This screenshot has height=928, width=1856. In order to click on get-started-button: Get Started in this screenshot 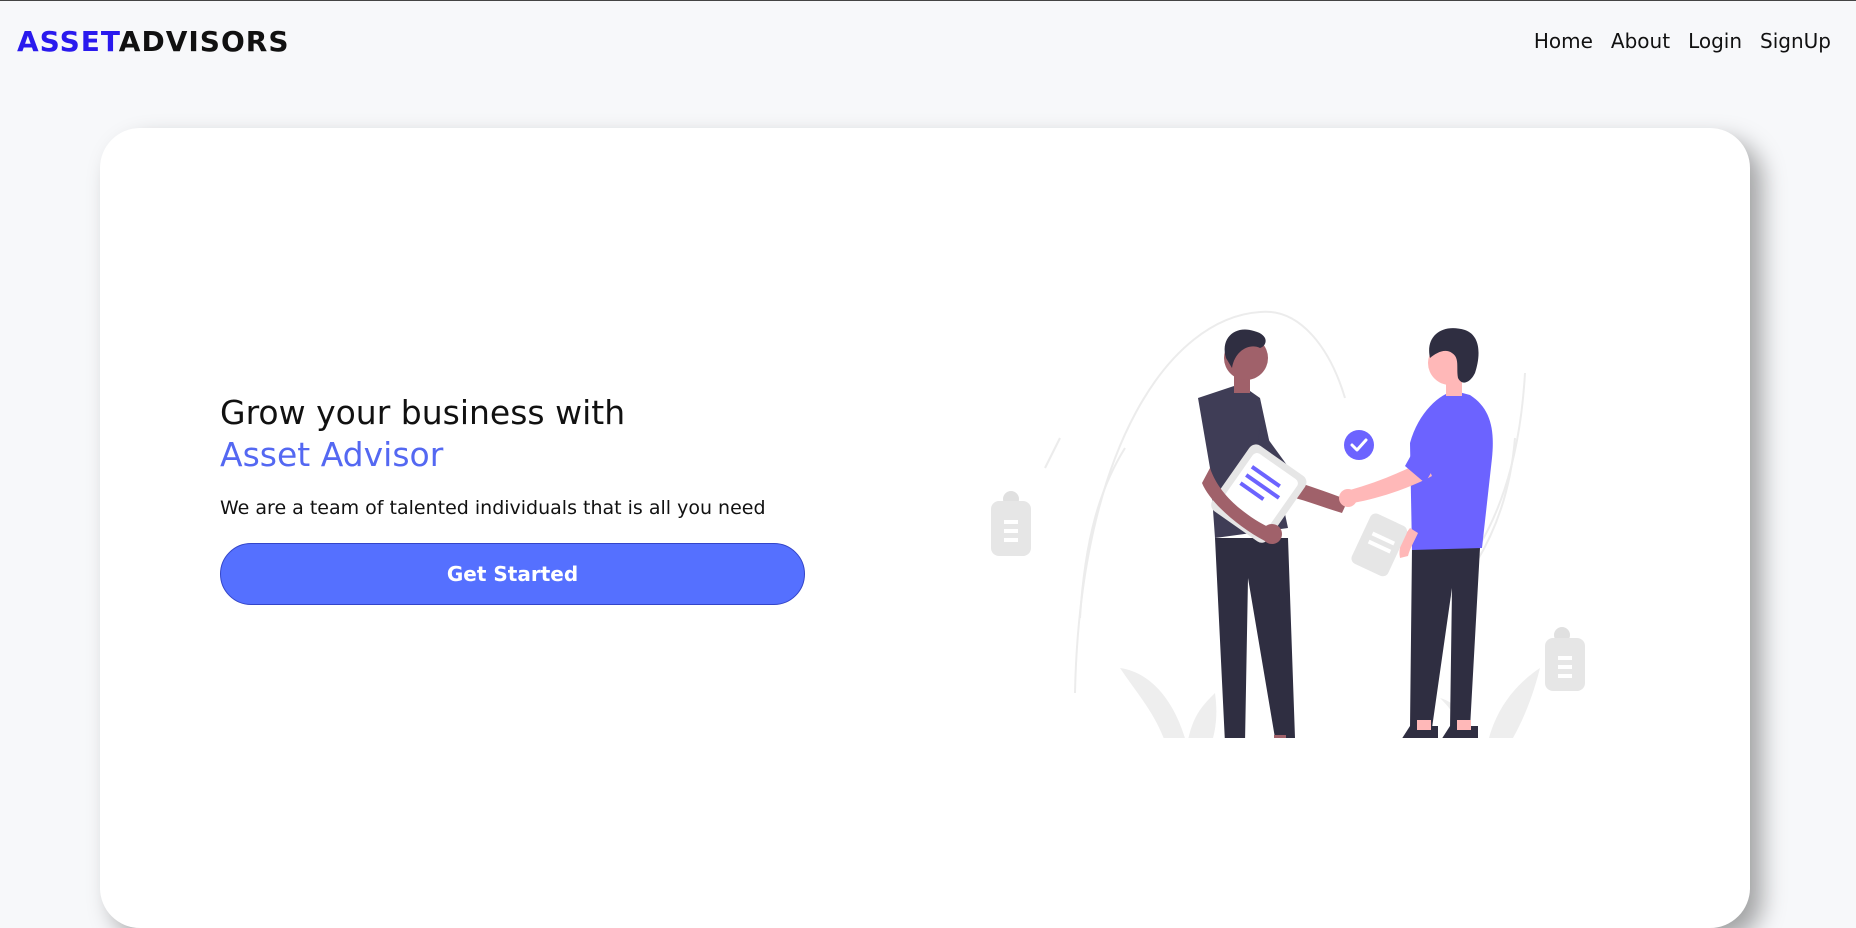, I will do `click(512, 574)`.